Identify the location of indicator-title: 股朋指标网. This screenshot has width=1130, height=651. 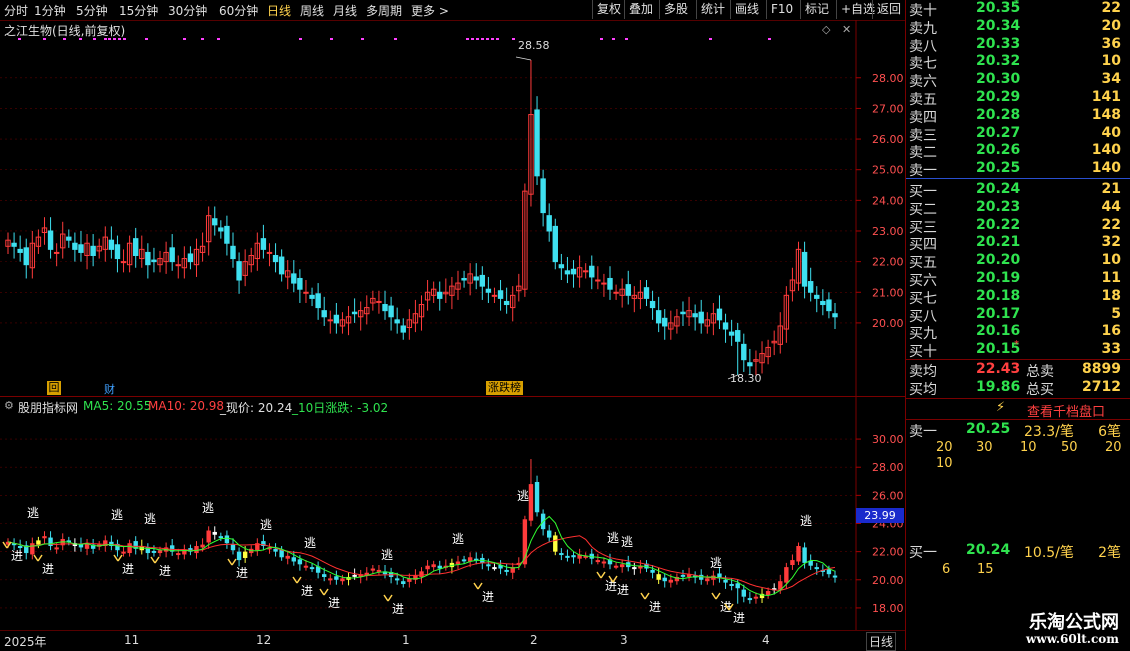
(48, 408).